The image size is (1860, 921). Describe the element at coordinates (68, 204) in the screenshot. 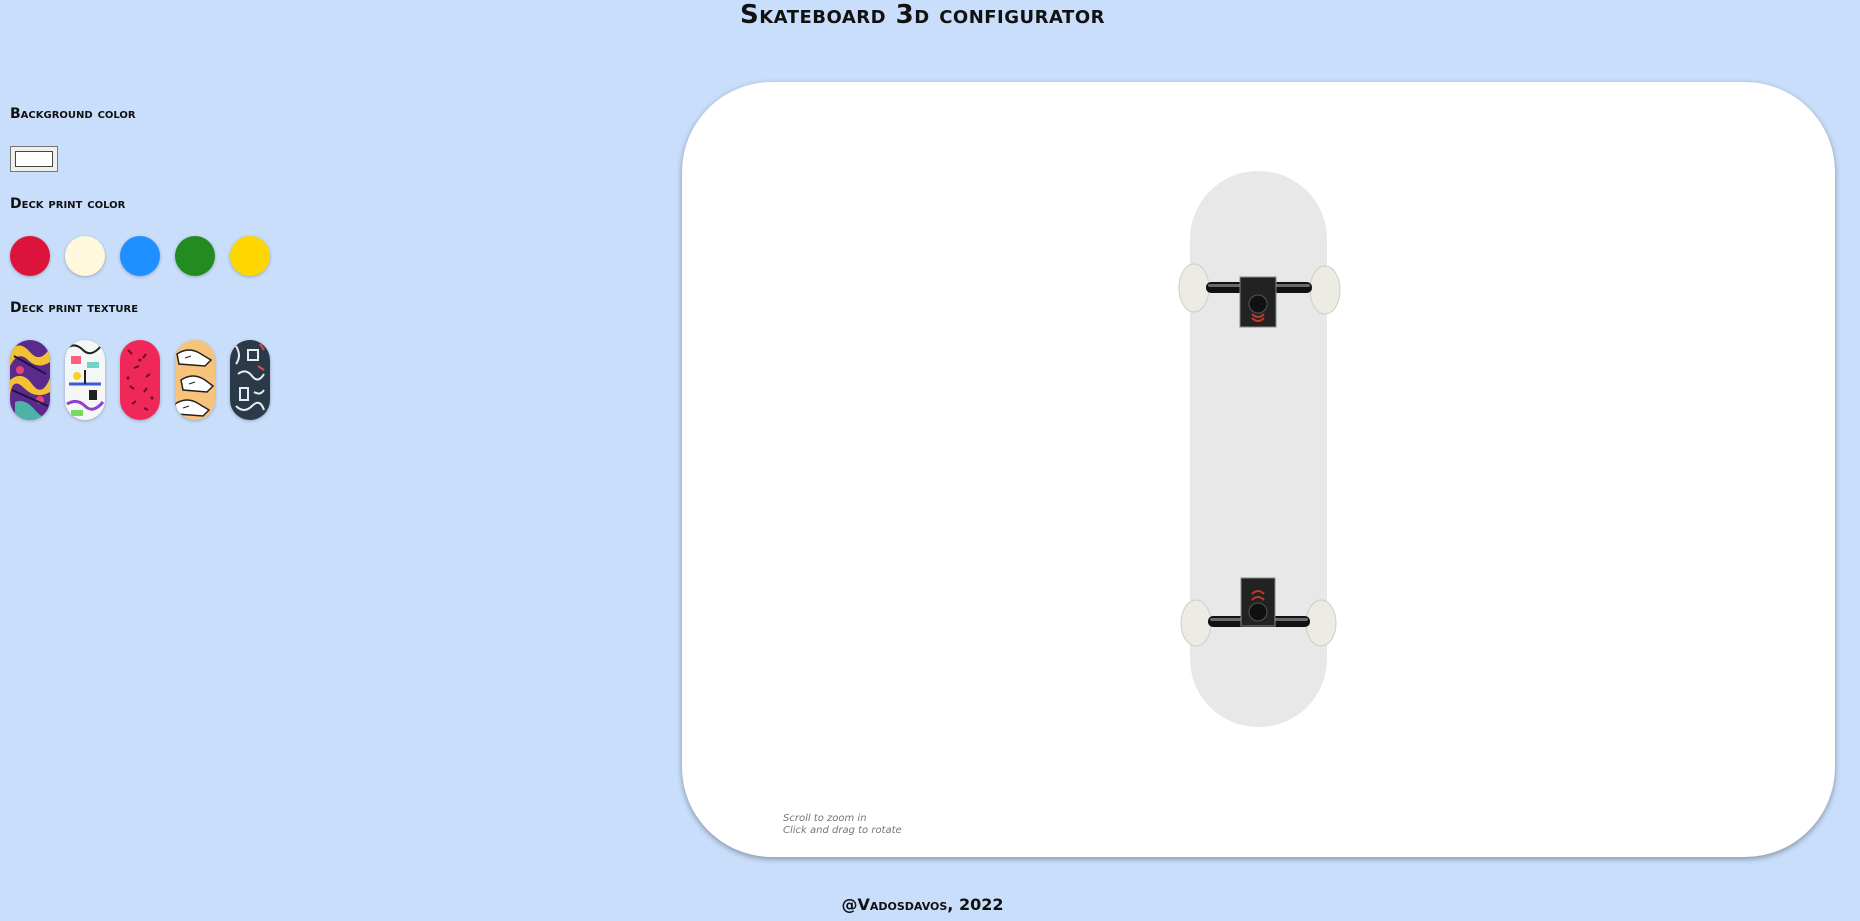

I see `deck-print-color-label: Deck print color` at that location.